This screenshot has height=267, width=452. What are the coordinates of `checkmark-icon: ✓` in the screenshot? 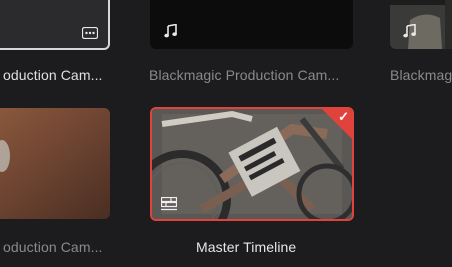 It's located at (343, 116).